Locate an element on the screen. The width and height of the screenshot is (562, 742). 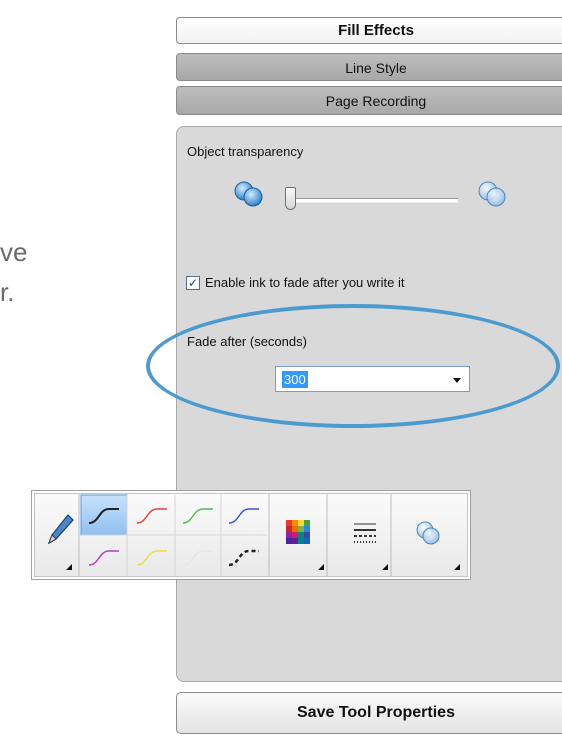
transparency-label: Object transparency is located at coordinates (245, 151).